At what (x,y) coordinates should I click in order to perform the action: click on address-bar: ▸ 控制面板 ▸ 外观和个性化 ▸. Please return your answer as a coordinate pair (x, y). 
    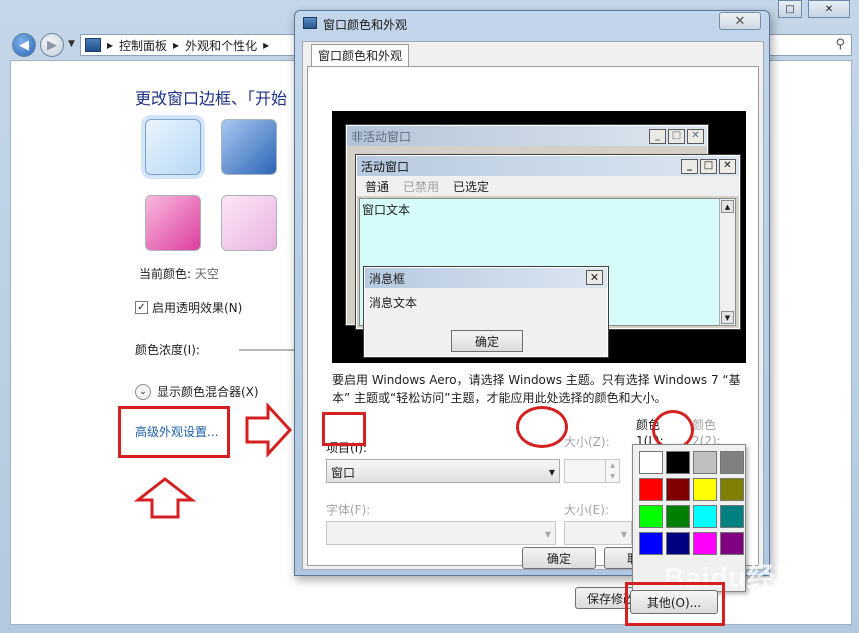
    Looking at the image, I should click on (189, 45).